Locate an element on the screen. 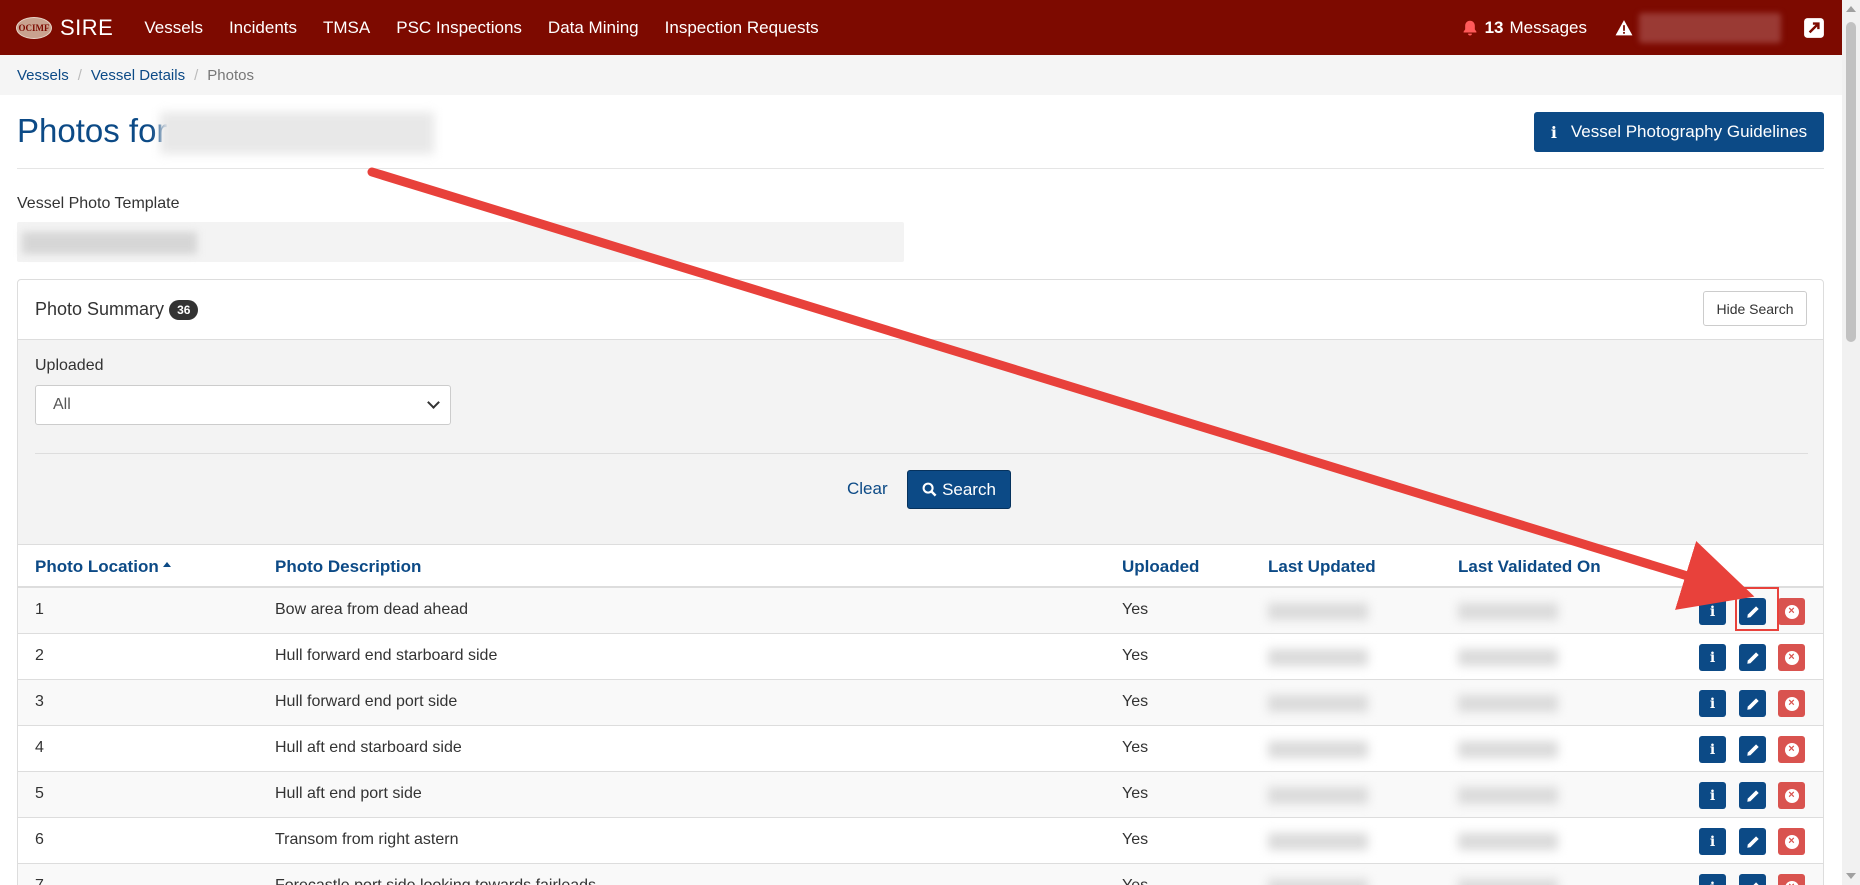 The height and width of the screenshot is (885, 1860). page-scrollbar is located at coordinates (1851, 442).